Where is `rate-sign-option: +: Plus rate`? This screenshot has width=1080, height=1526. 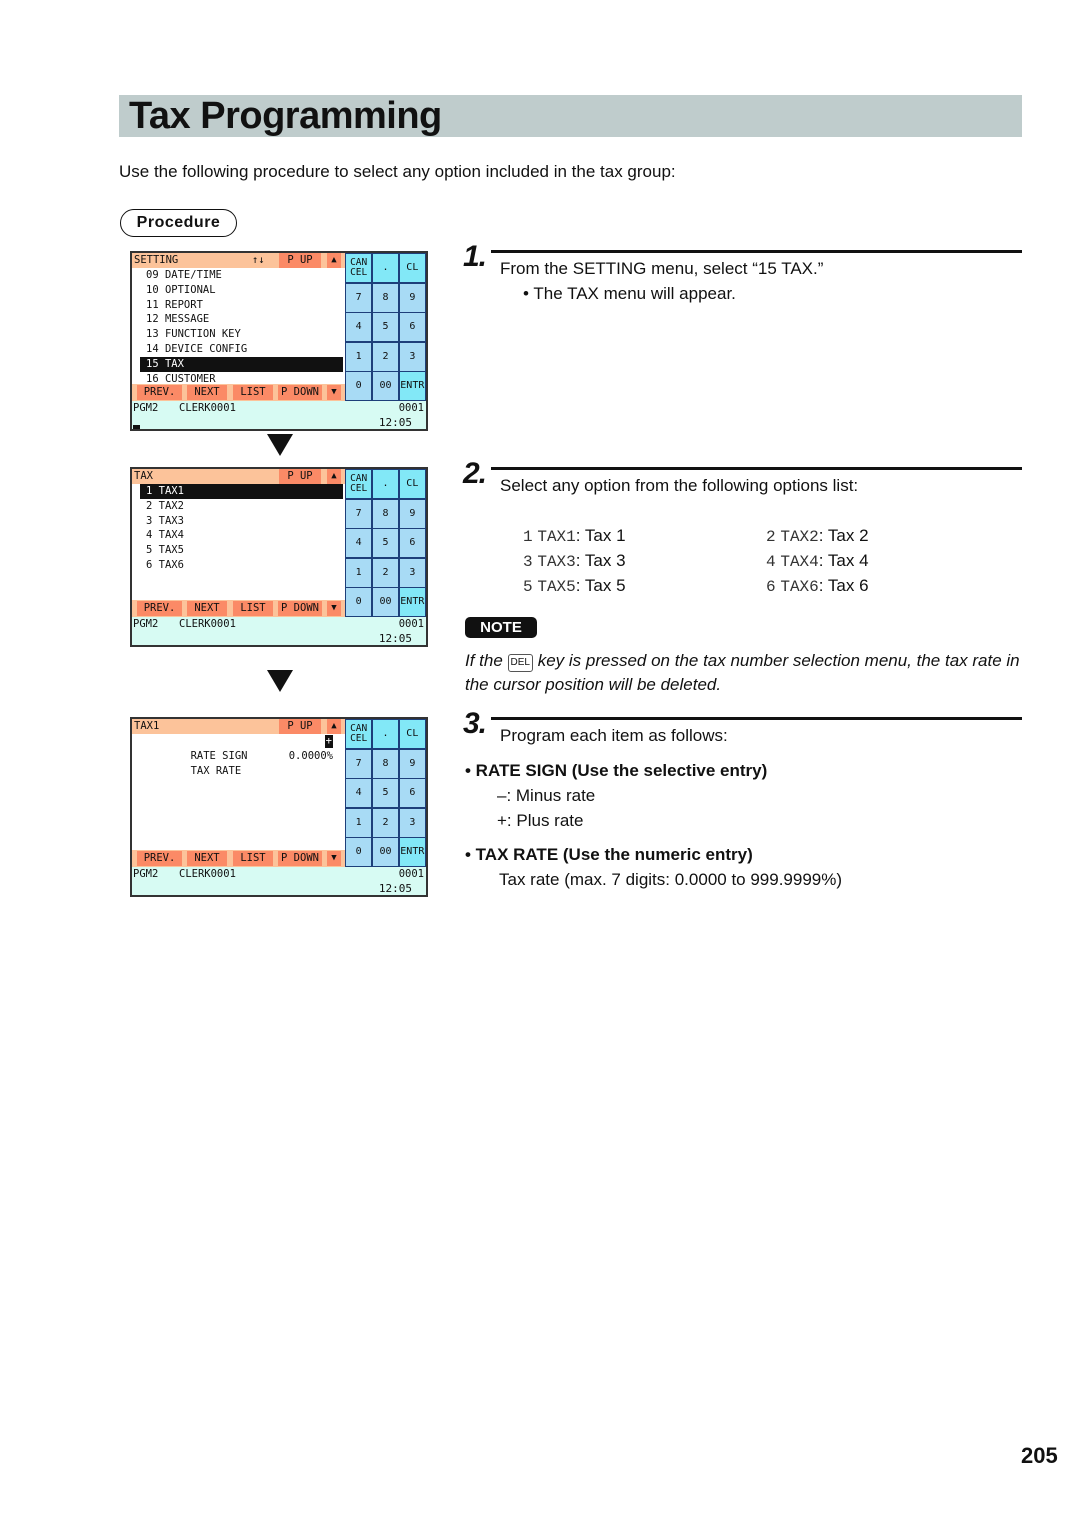
rate-sign-option: +: Plus rate is located at coordinates (540, 820).